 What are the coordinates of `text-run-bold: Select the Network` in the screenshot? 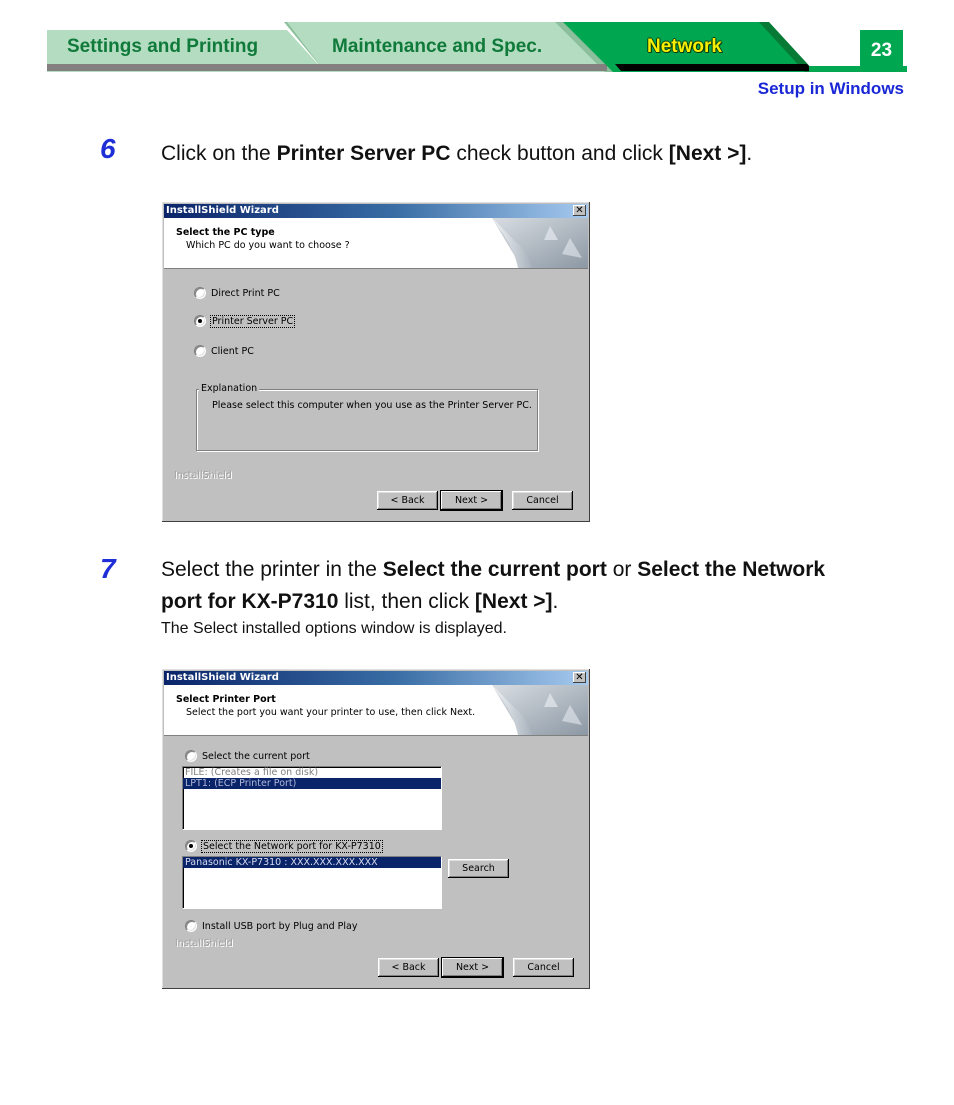 It's located at (731, 569).